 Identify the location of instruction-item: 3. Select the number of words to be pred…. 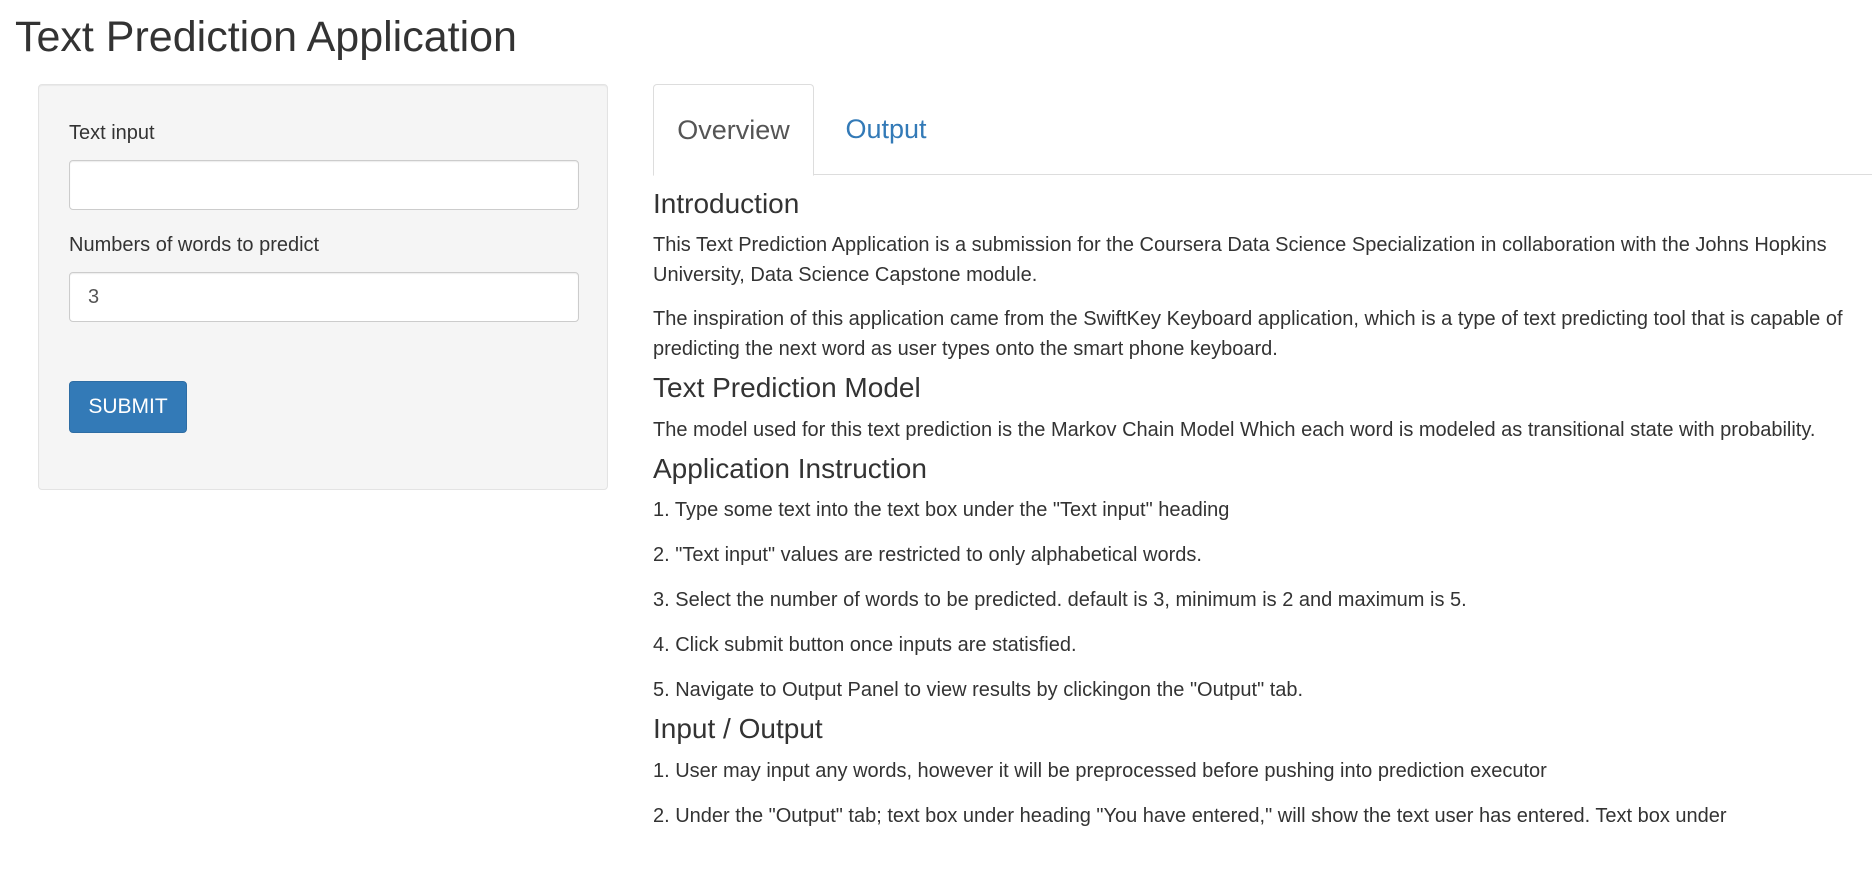
(1060, 600).